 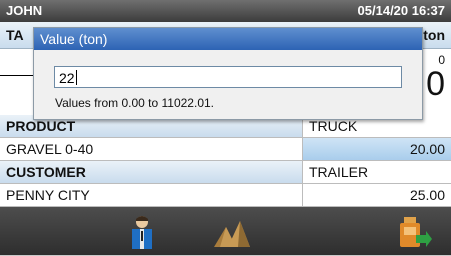 I want to click on truck-value: 20.00, so click(x=427, y=149).